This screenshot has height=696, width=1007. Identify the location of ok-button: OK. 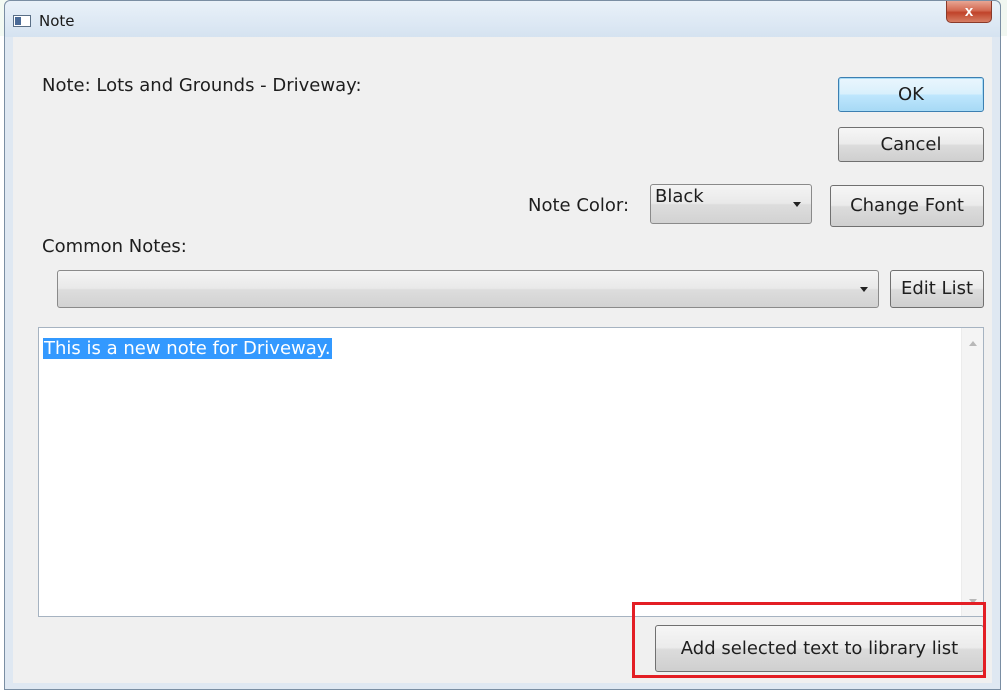
(911, 94).